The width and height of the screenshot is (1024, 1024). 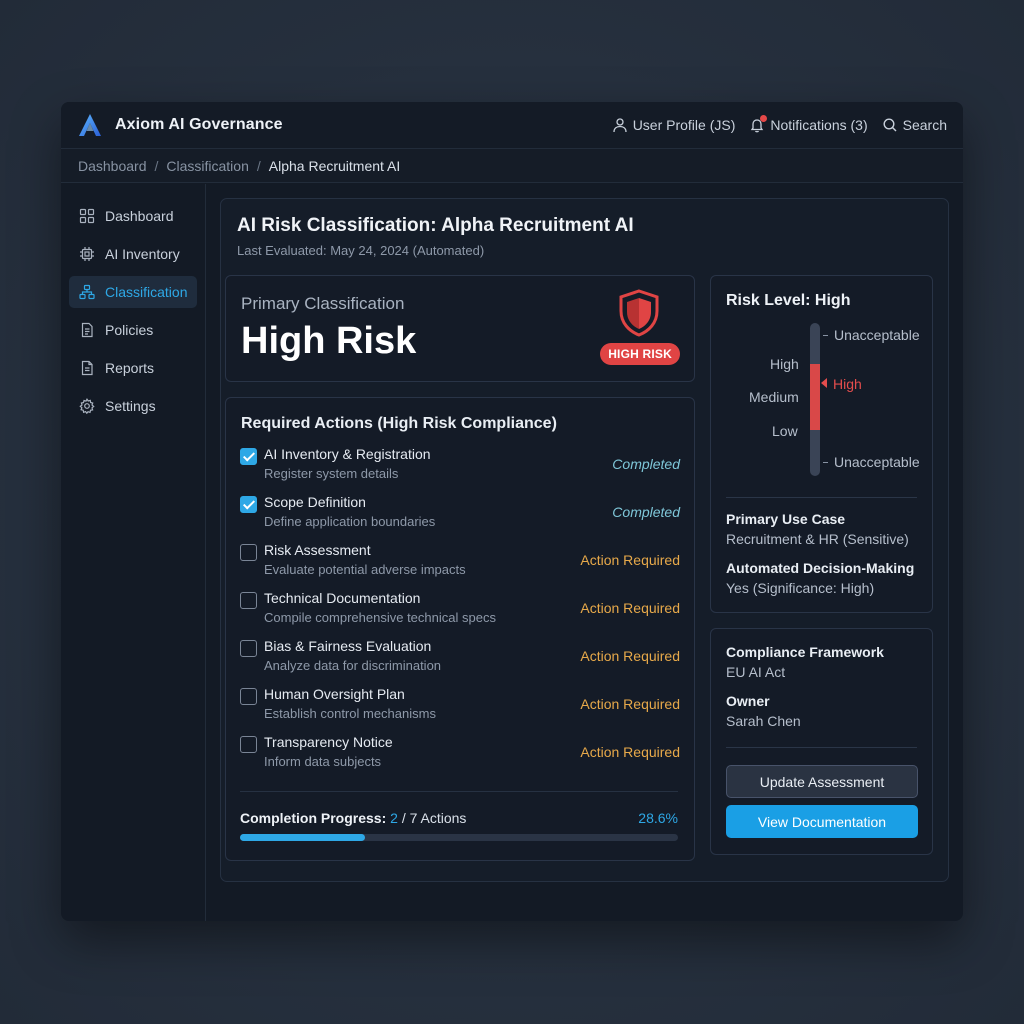 What do you see at coordinates (199, 124) in the screenshot?
I see `app-title: Axiom AI Governance` at bounding box center [199, 124].